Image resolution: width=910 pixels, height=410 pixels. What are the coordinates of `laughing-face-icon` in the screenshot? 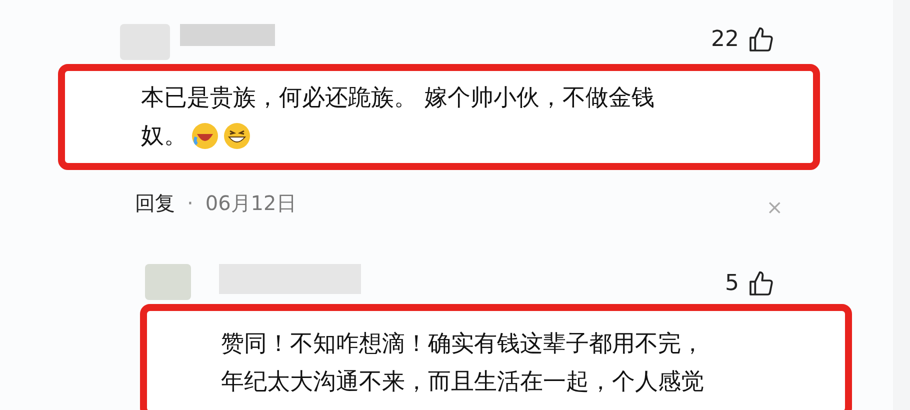 It's located at (205, 136).